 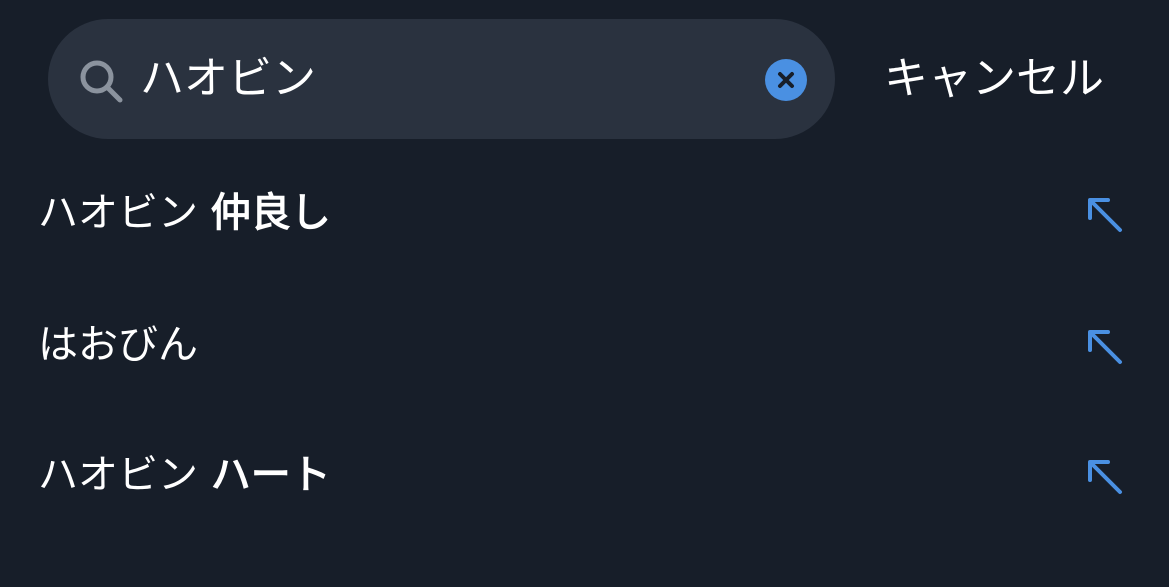 I want to click on suggestion-completion: 仲良し, so click(x=270, y=213).